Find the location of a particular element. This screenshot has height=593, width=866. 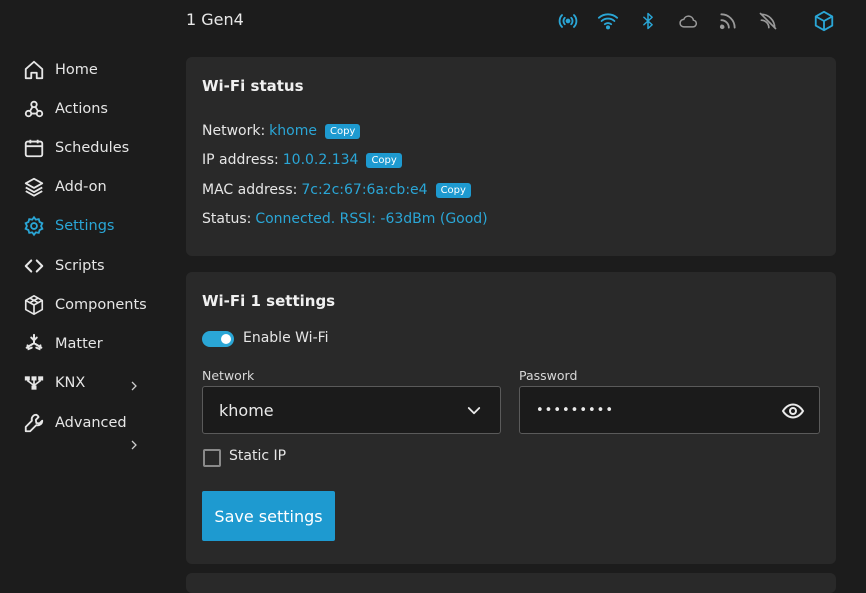

status-icons is located at coordinates (695, 21).